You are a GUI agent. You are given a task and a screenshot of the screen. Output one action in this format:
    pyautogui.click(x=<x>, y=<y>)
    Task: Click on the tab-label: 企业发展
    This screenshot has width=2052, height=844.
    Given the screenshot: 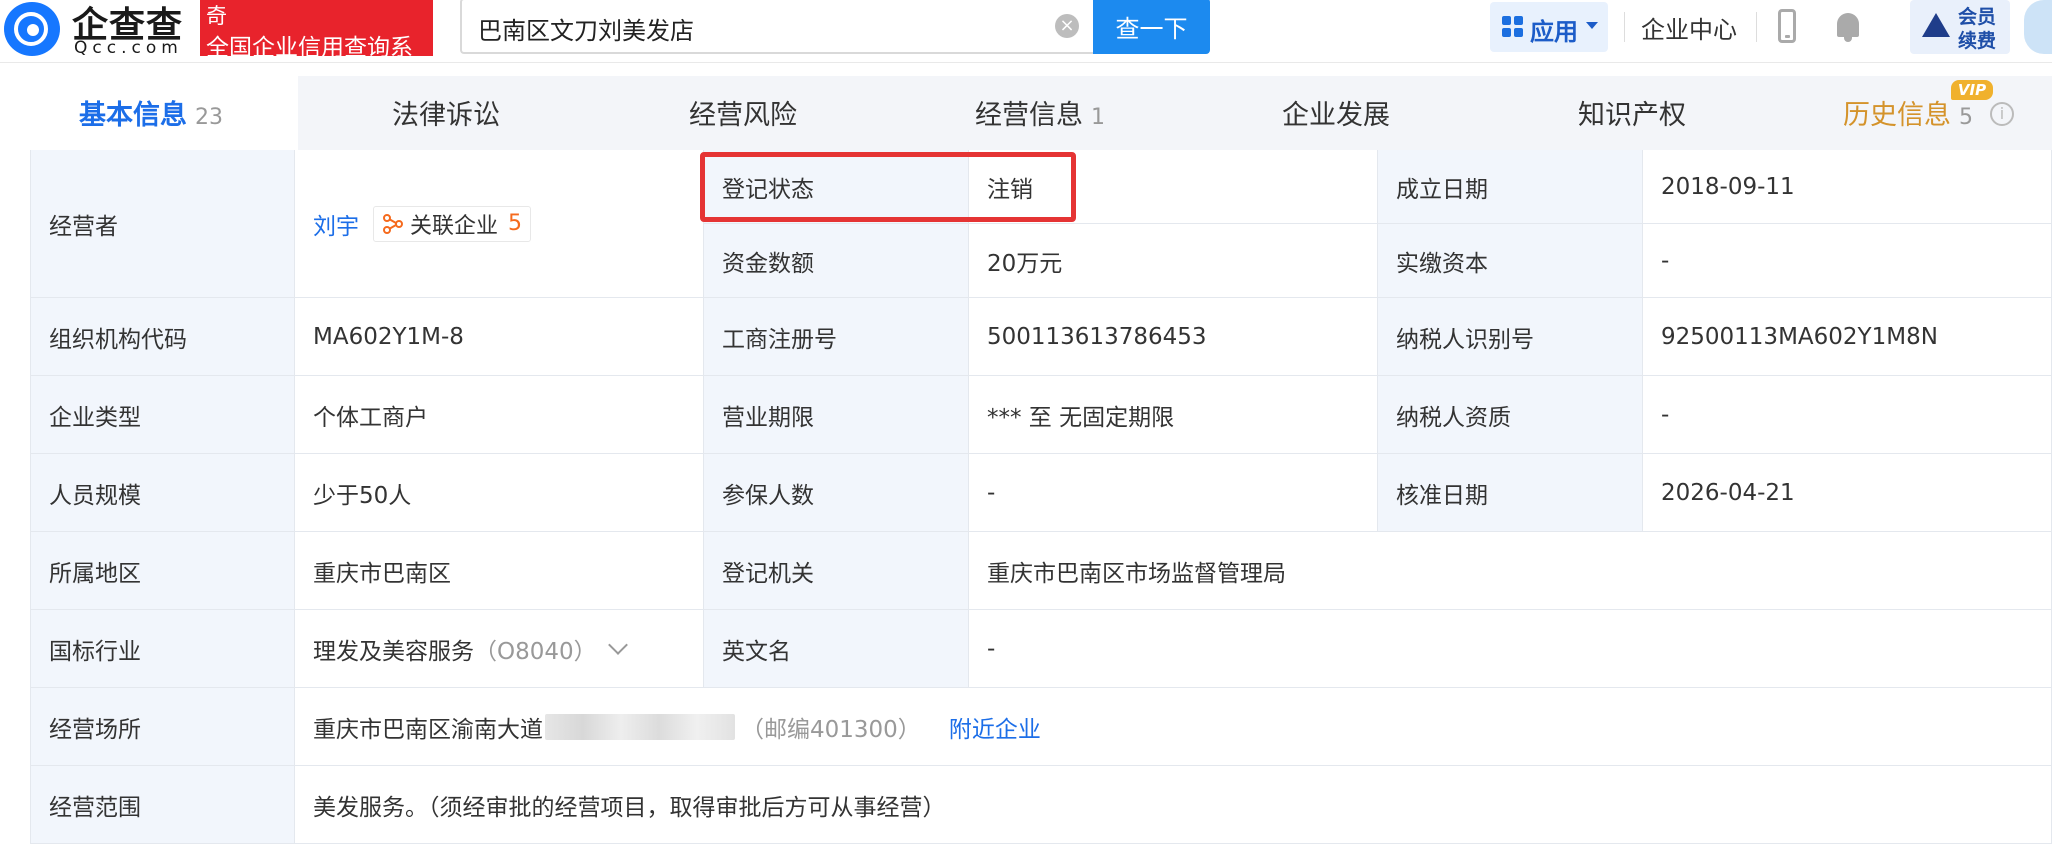 What is the action you would take?
    pyautogui.click(x=1336, y=115)
    